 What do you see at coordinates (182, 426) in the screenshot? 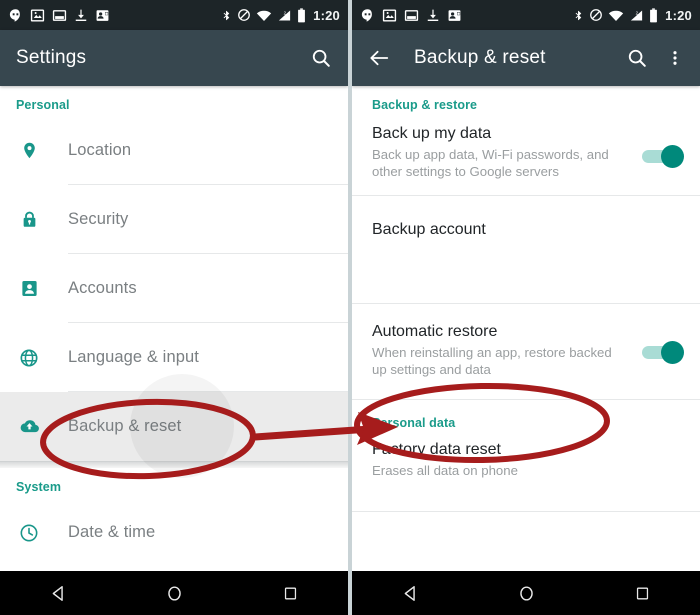
I see `touch-ripple` at bounding box center [182, 426].